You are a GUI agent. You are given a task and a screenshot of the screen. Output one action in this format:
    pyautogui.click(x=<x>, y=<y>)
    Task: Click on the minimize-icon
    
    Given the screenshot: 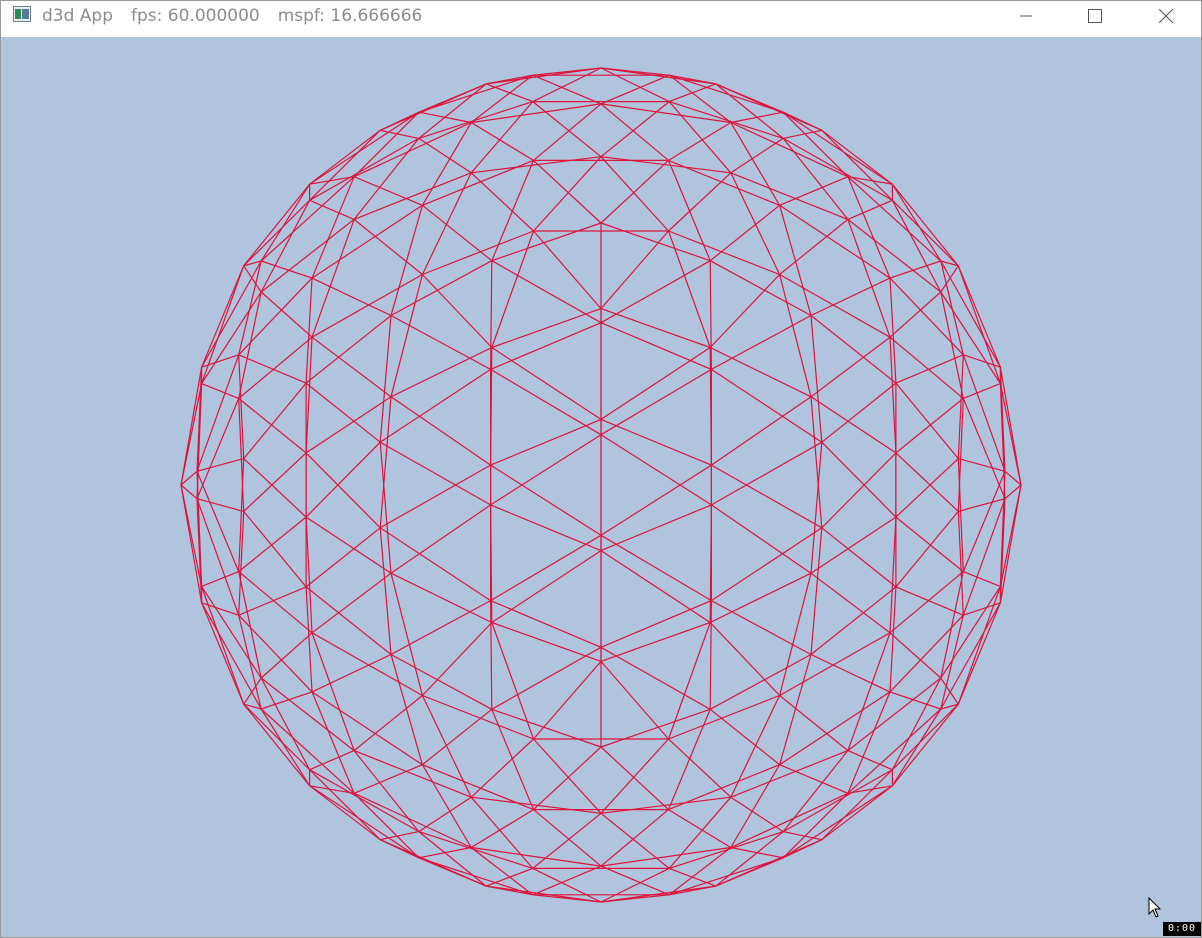 What is the action you would take?
    pyautogui.click(x=1026, y=16)
    